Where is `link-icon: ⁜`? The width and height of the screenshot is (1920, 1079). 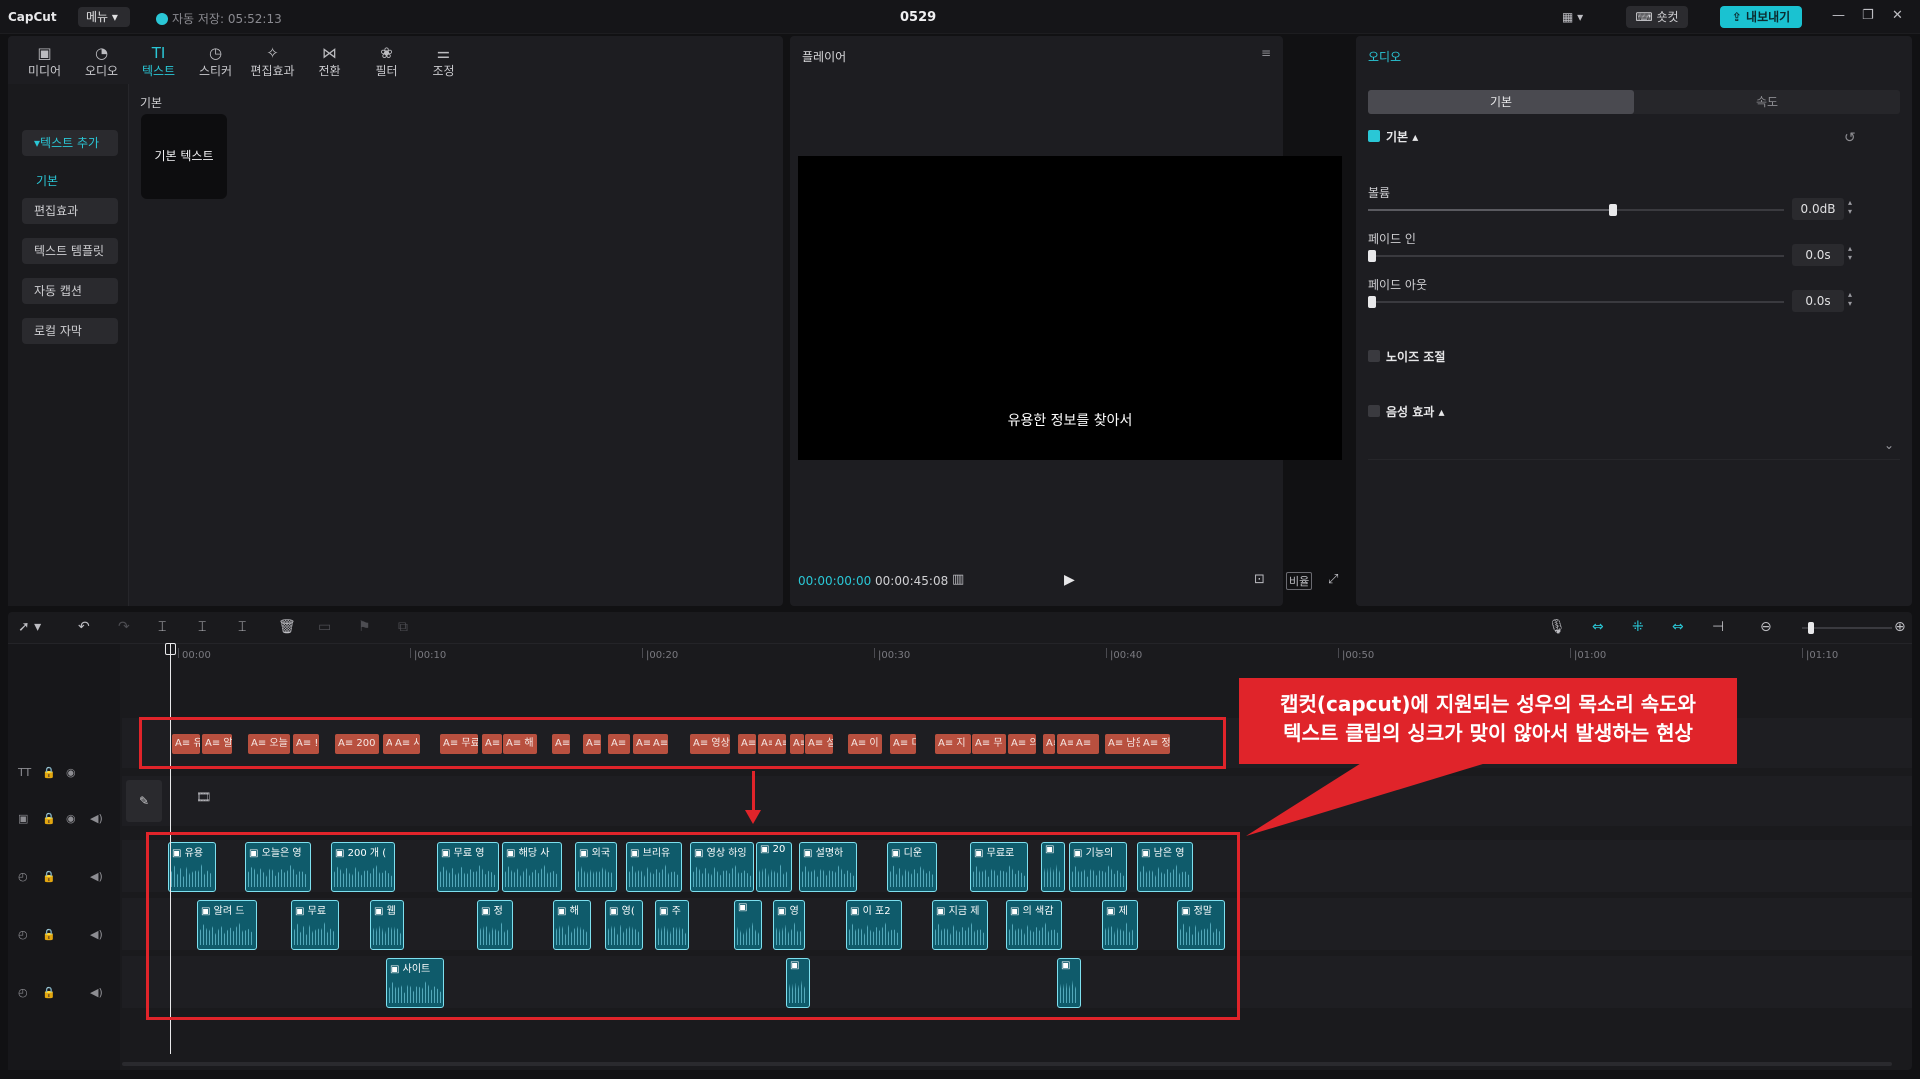
link-icon: ⁜ is located at coordinates (1638, 627).